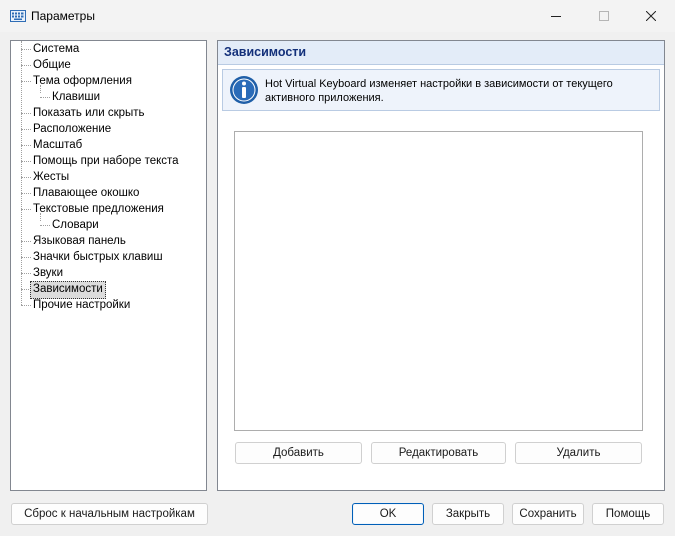 The image size is (675, 536). What do you see at coordinates (48, 273) in the screenshot?
I see `tree-item-sounds: Звуки` at bounding box center [48, 273].